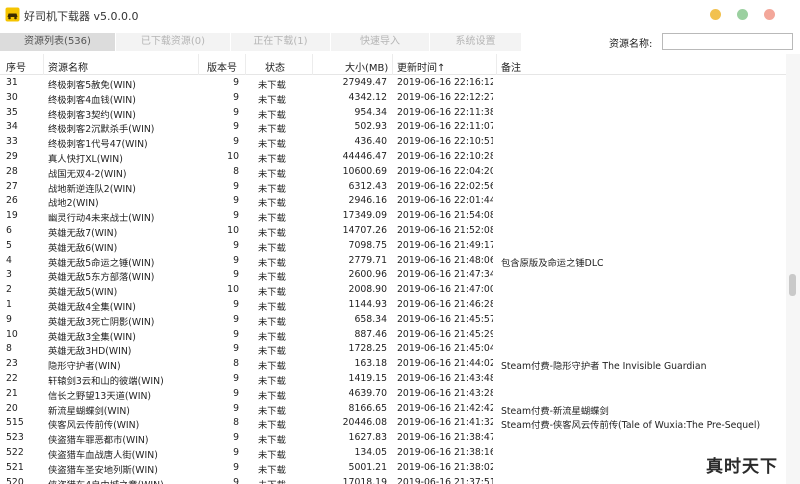 This screenshot has height=484, width=800. I want to click on cell-size: 27949.47, so click(364, 82).